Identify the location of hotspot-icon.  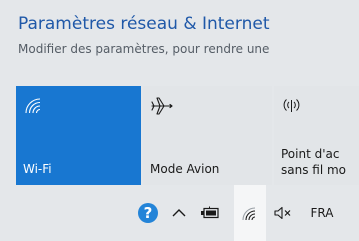
(291, 105).